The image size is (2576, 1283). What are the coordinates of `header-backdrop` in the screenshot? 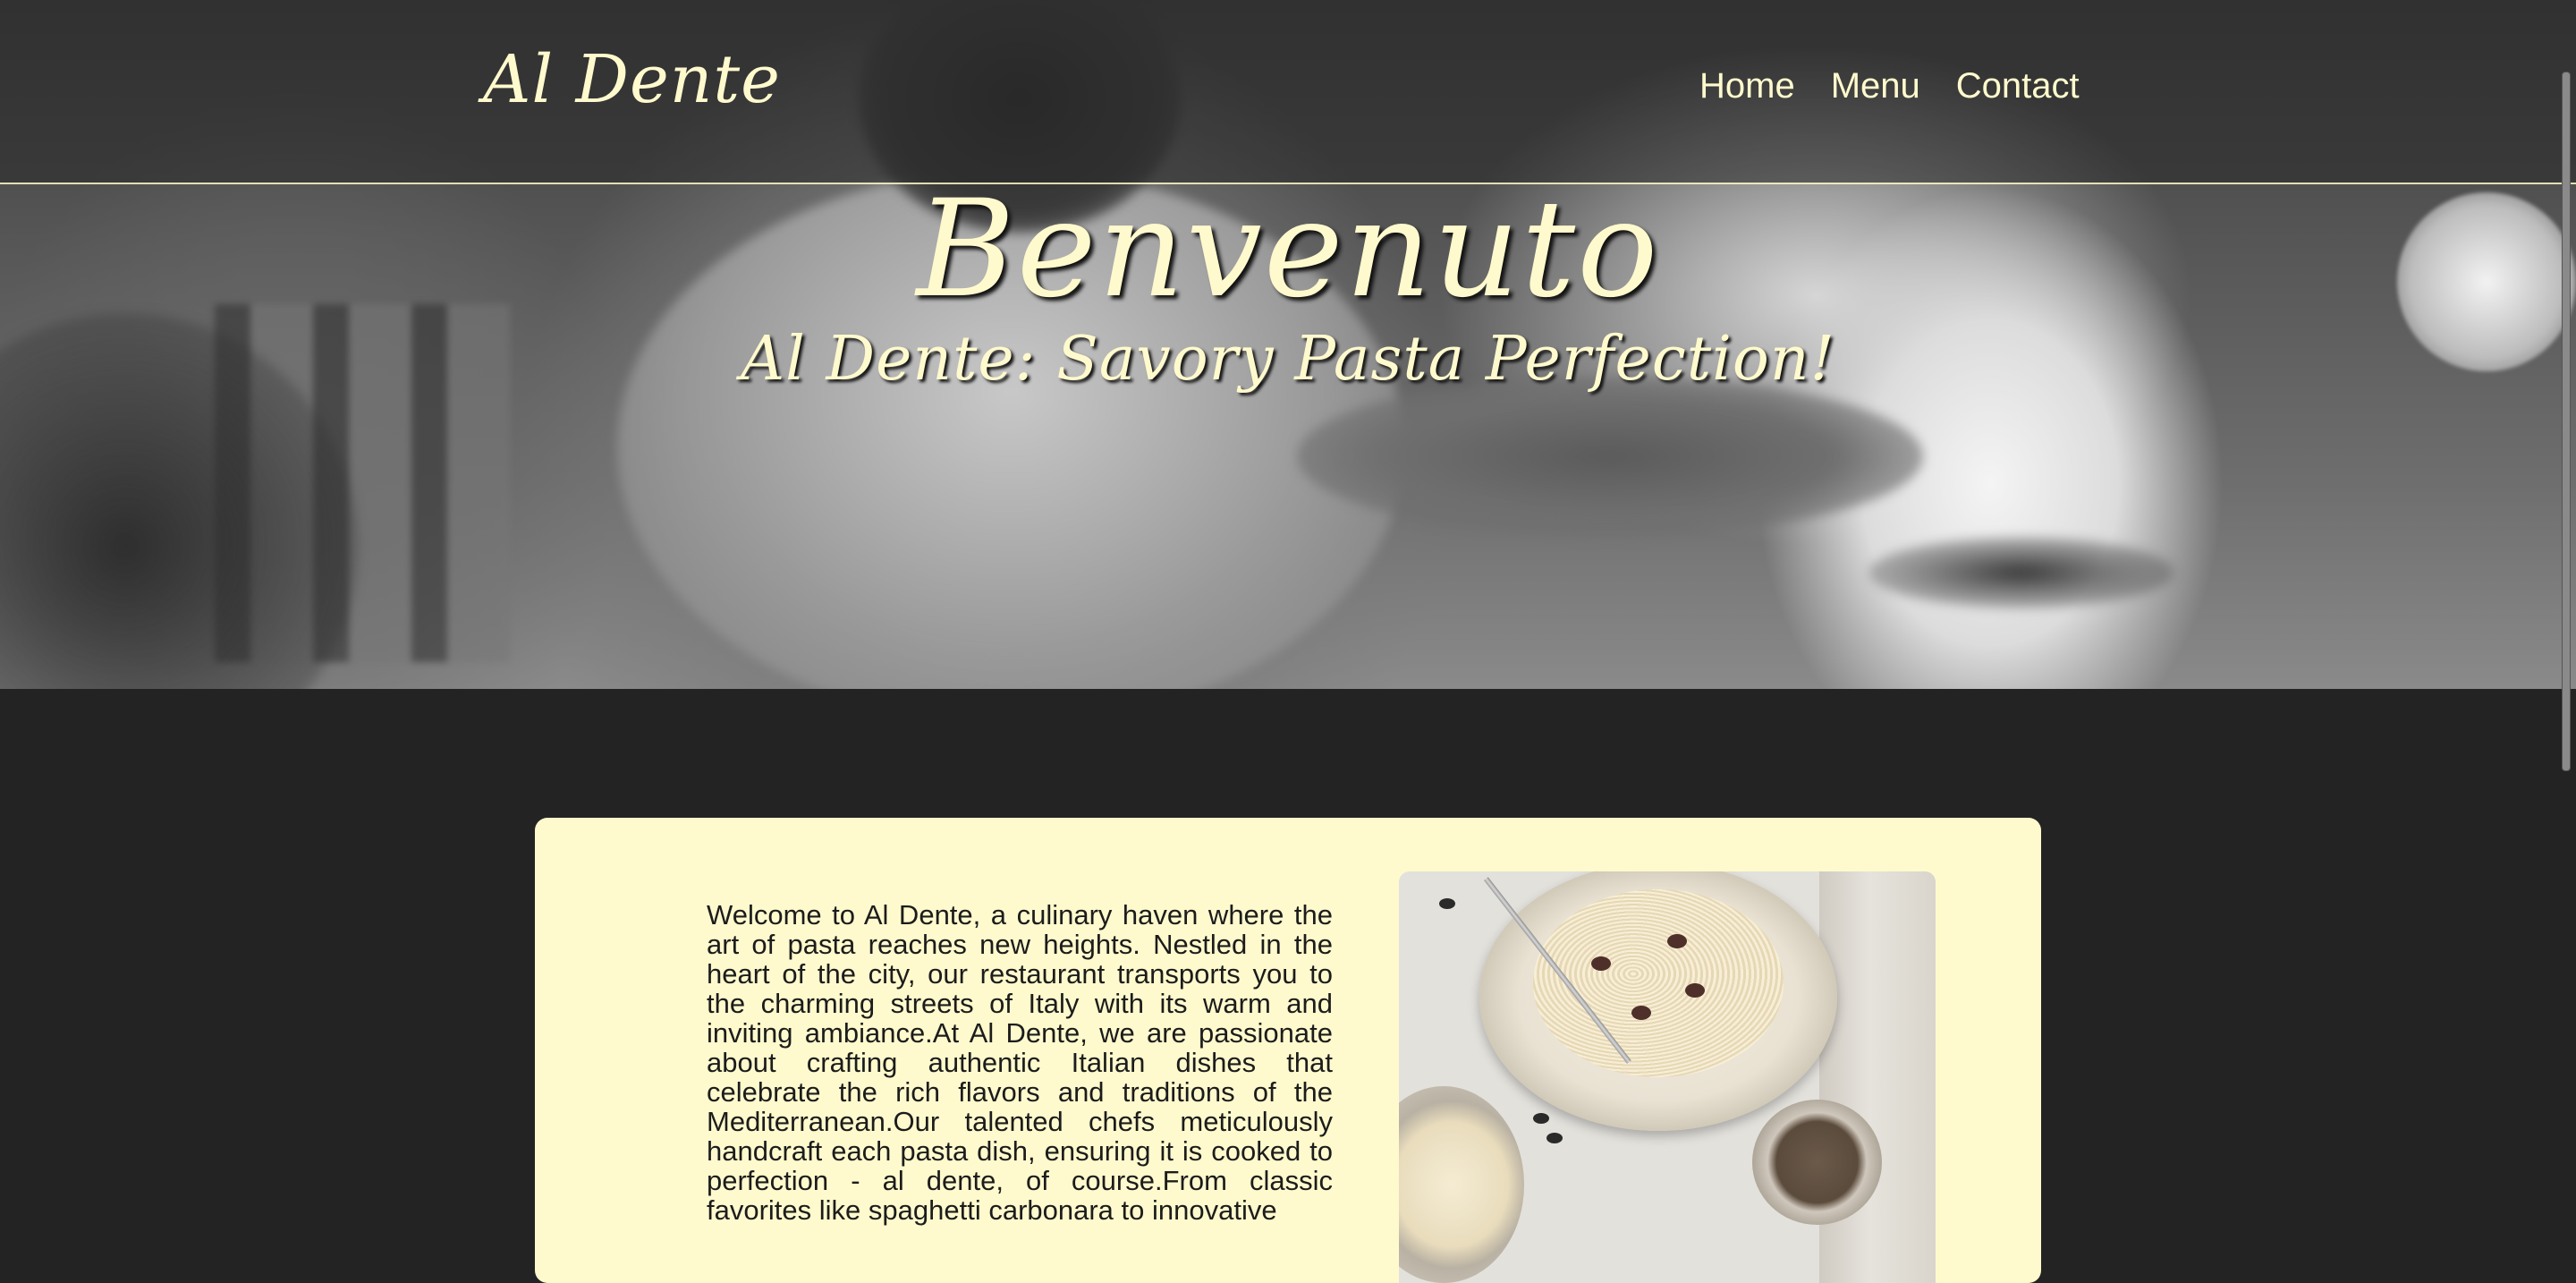 It's located at (1288, 91).